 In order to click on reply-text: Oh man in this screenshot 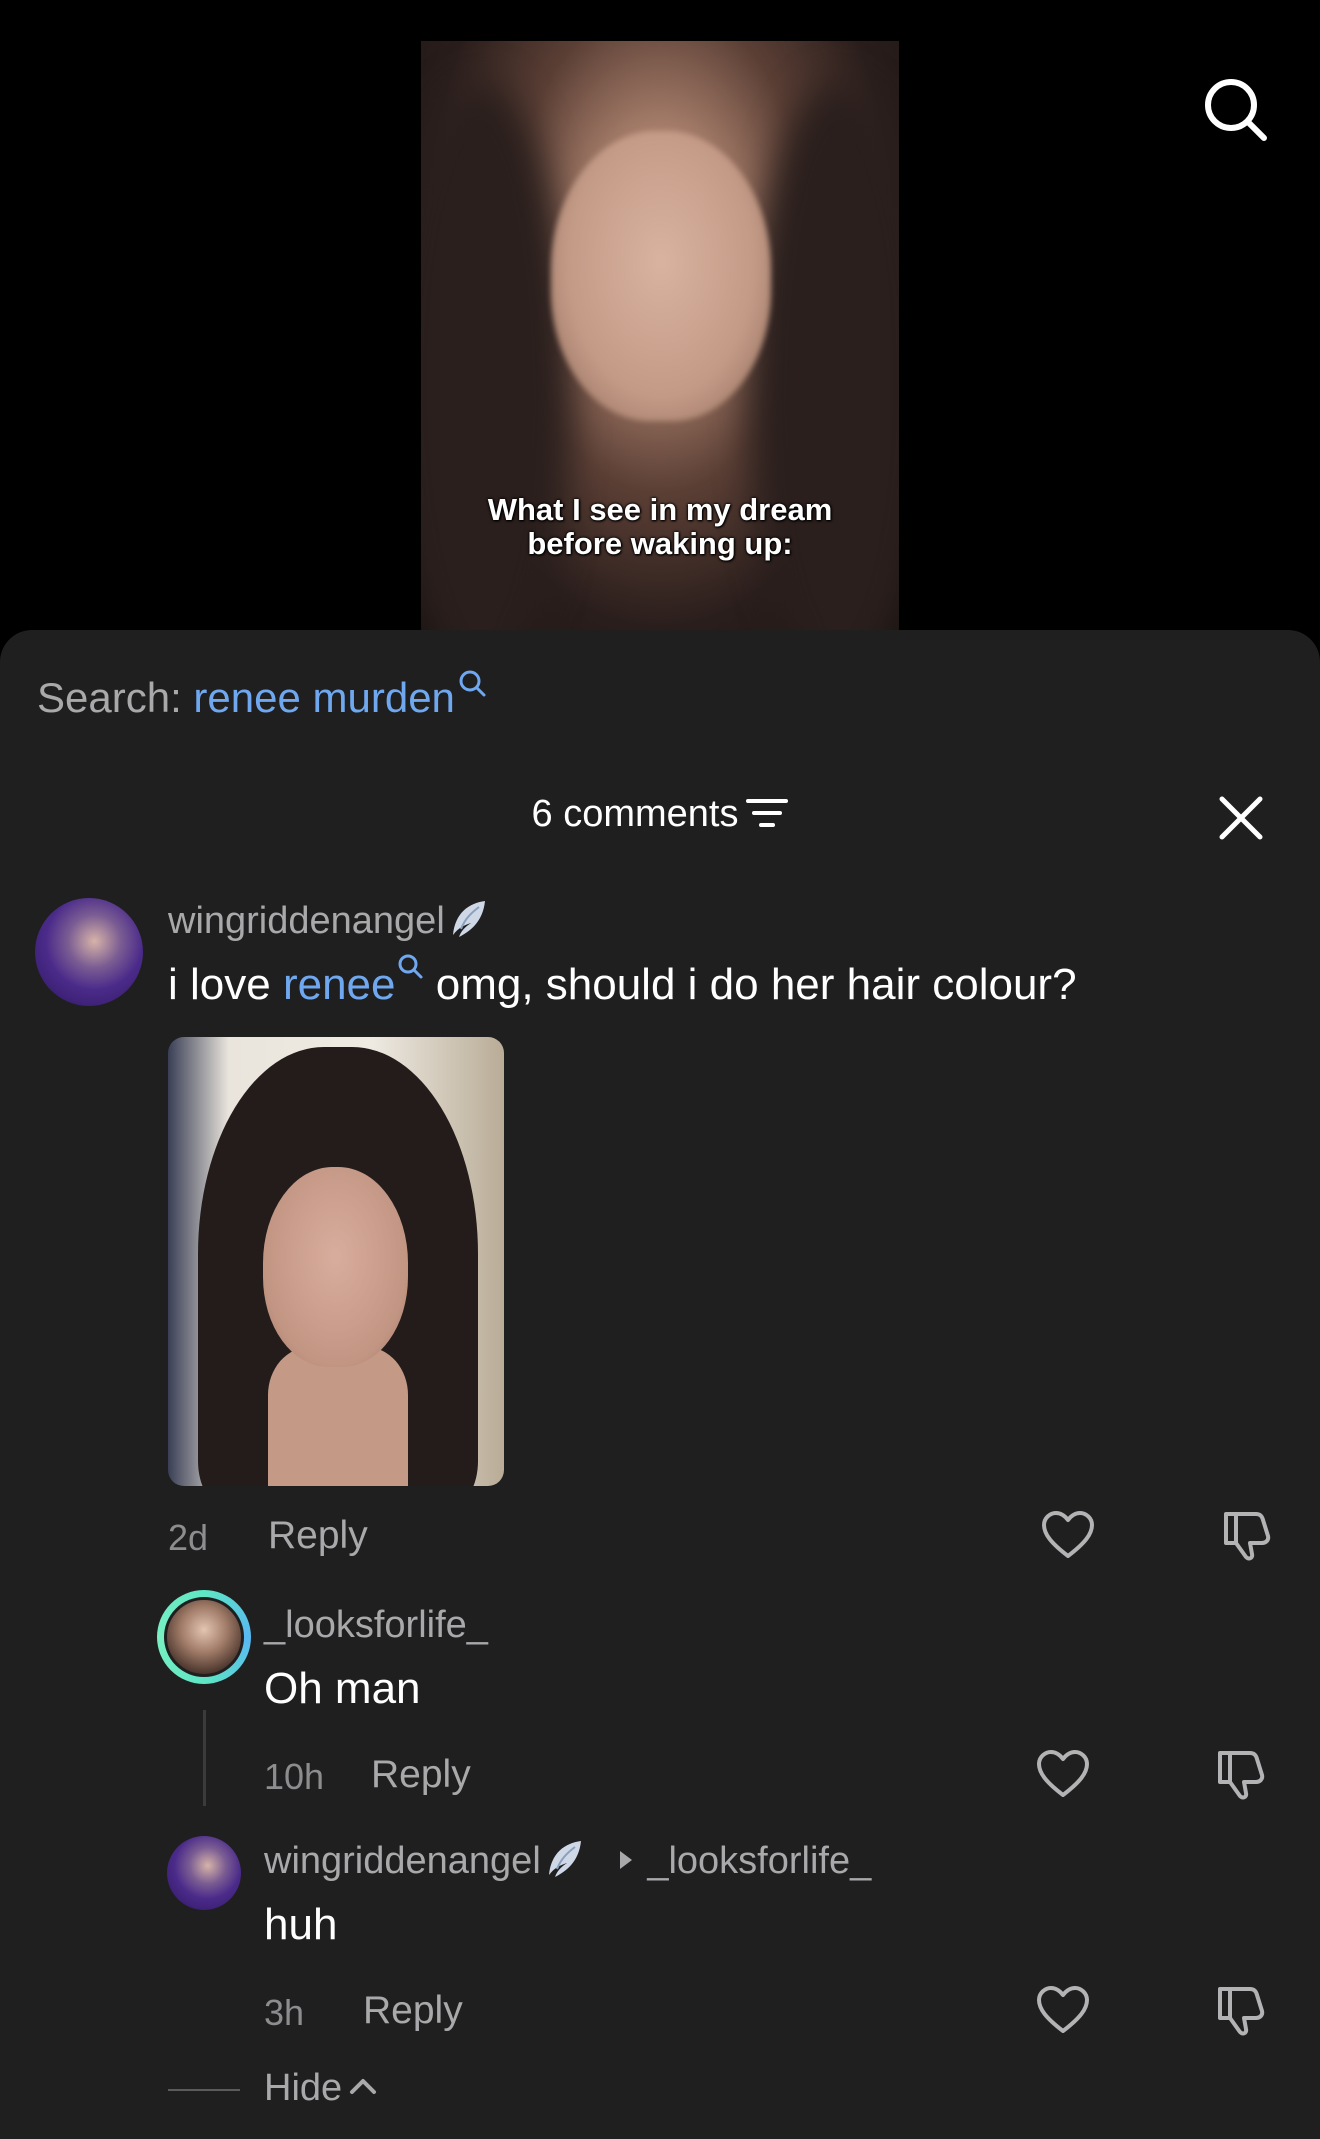, I will do `click(342, 1688)`.